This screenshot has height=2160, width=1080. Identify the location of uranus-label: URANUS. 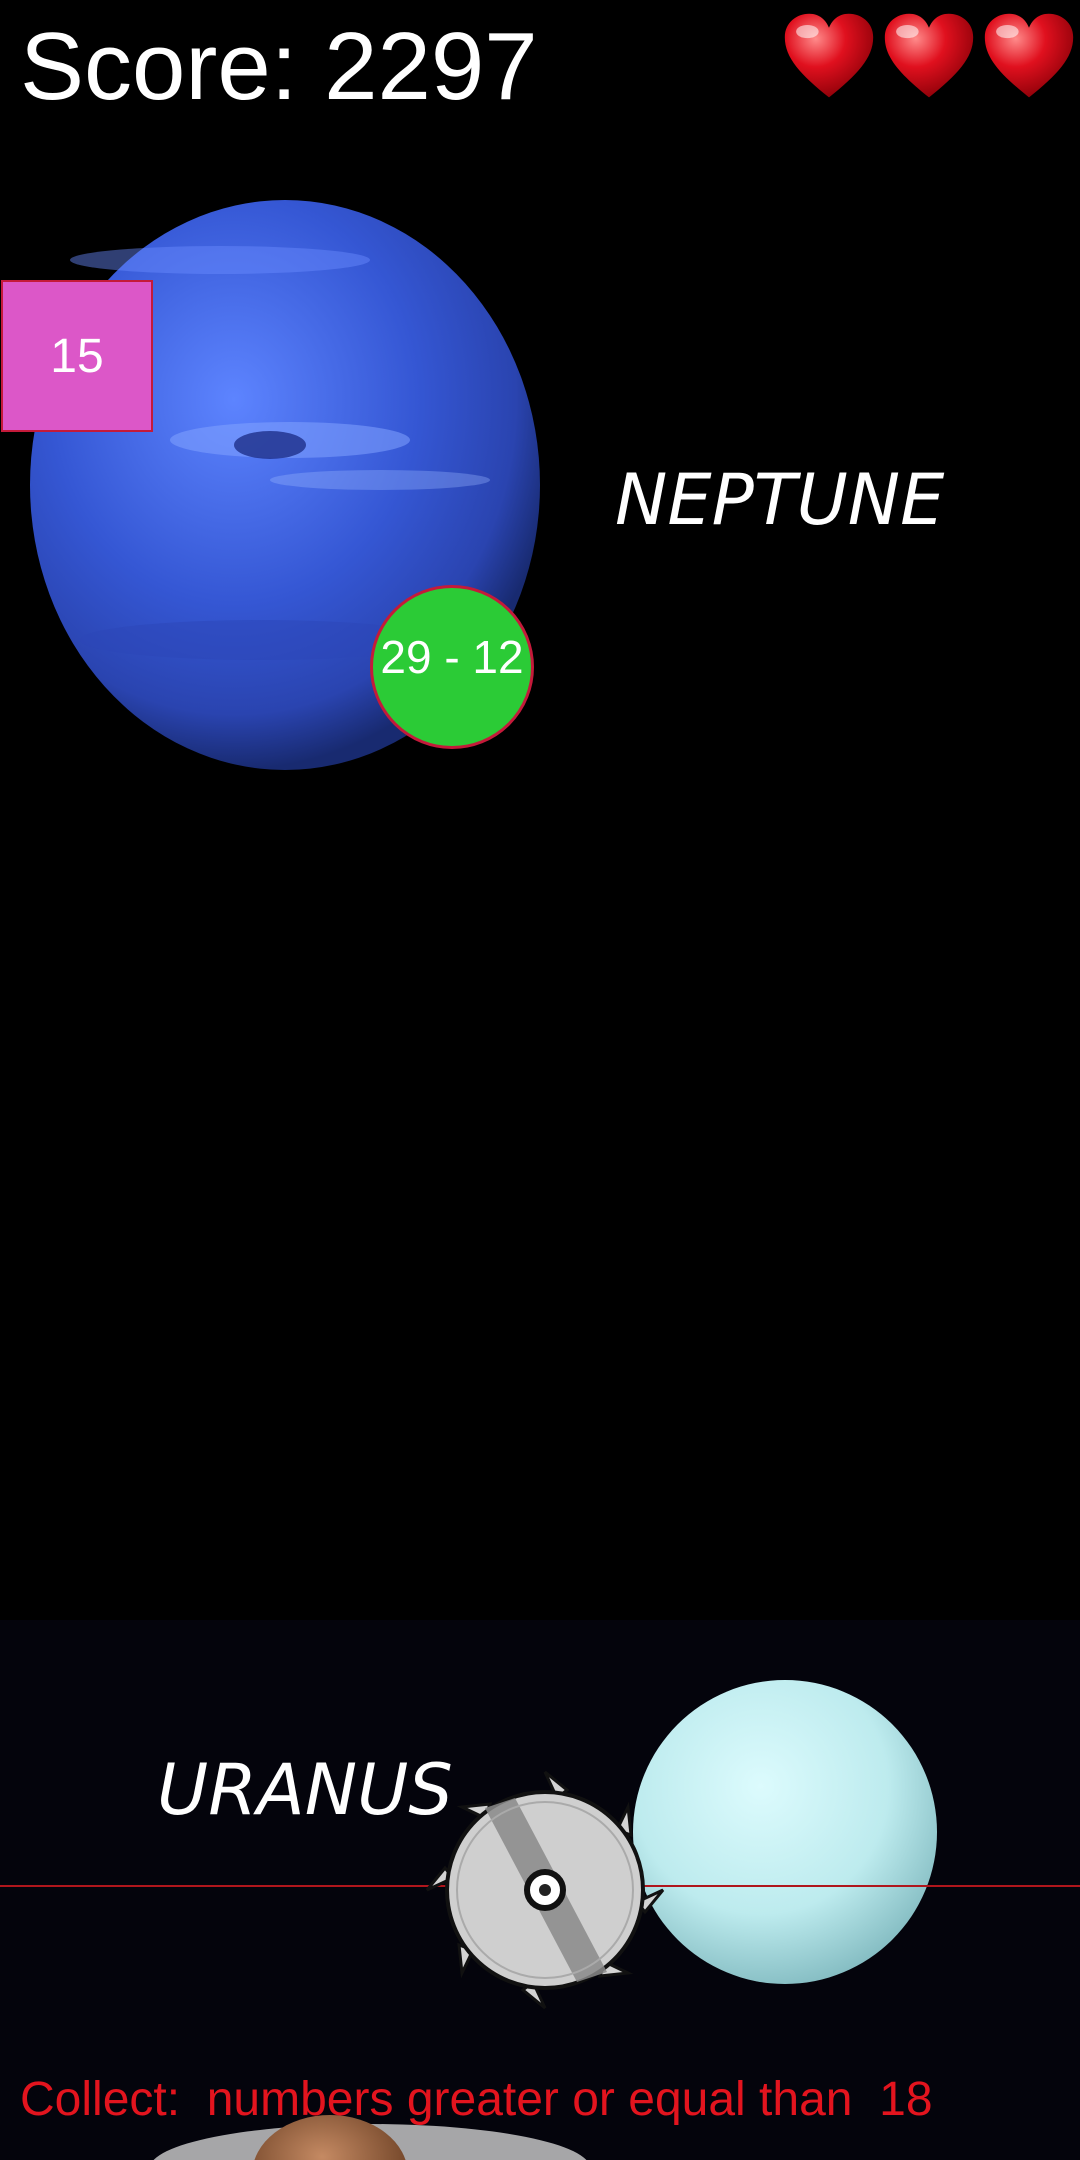
(305, 1790).